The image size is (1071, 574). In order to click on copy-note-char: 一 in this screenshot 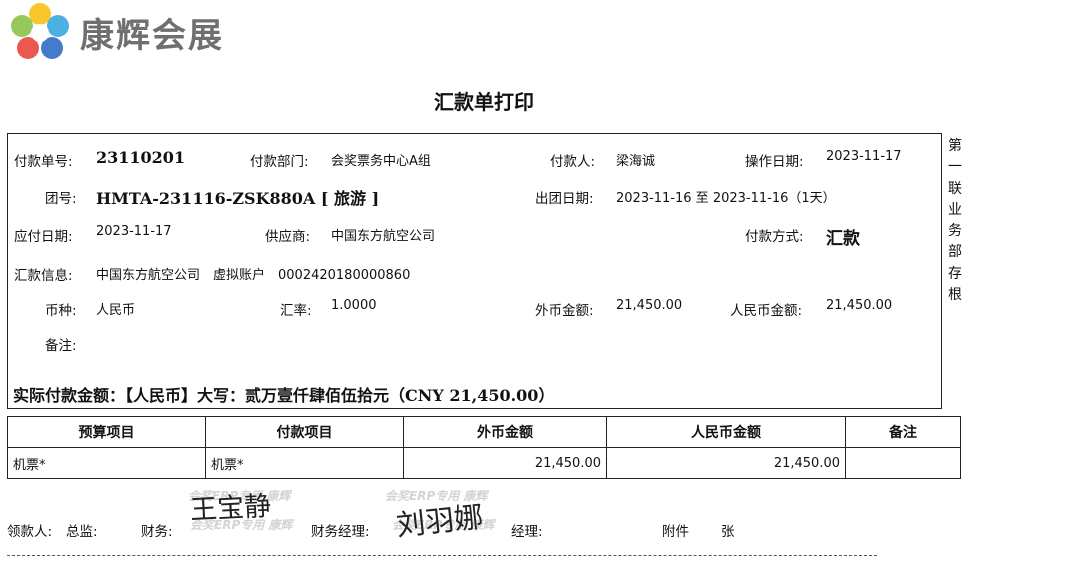, I will do `click(955, 167)`.